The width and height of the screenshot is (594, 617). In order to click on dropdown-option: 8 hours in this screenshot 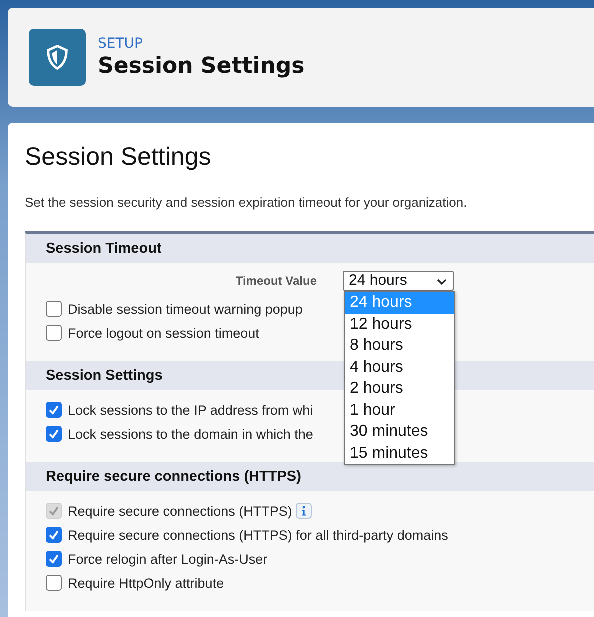, I will do `click(399, 345)`.